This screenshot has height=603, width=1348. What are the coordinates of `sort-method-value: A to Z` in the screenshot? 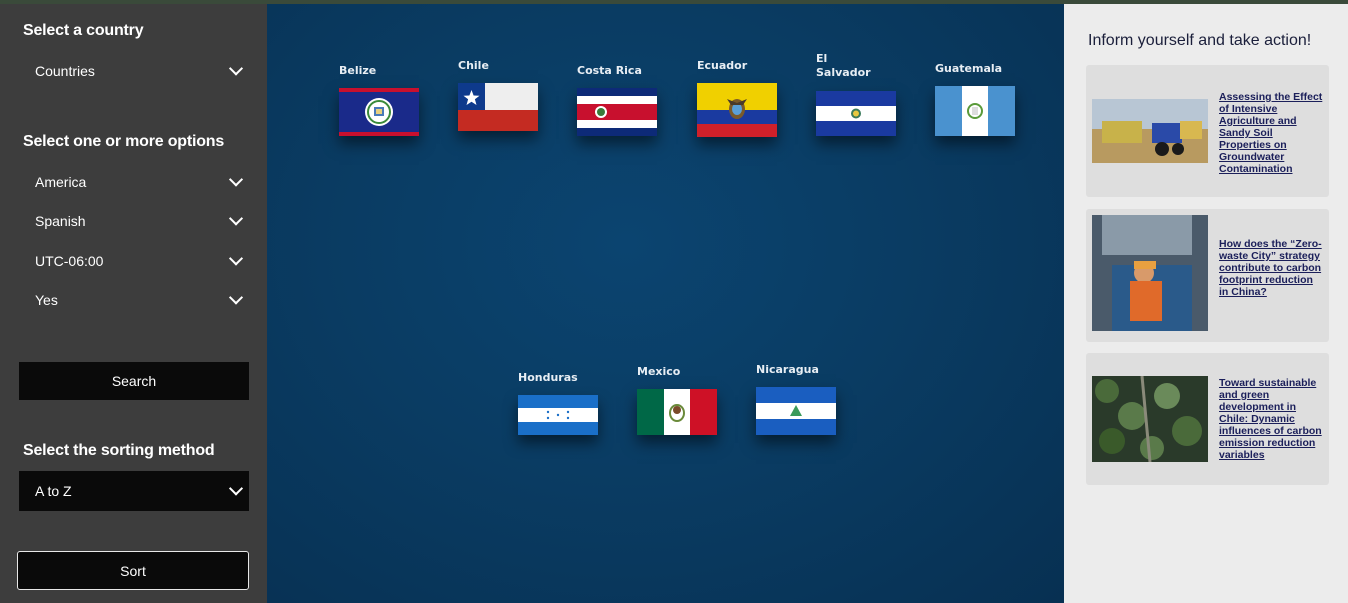 It's located at (53, 491).